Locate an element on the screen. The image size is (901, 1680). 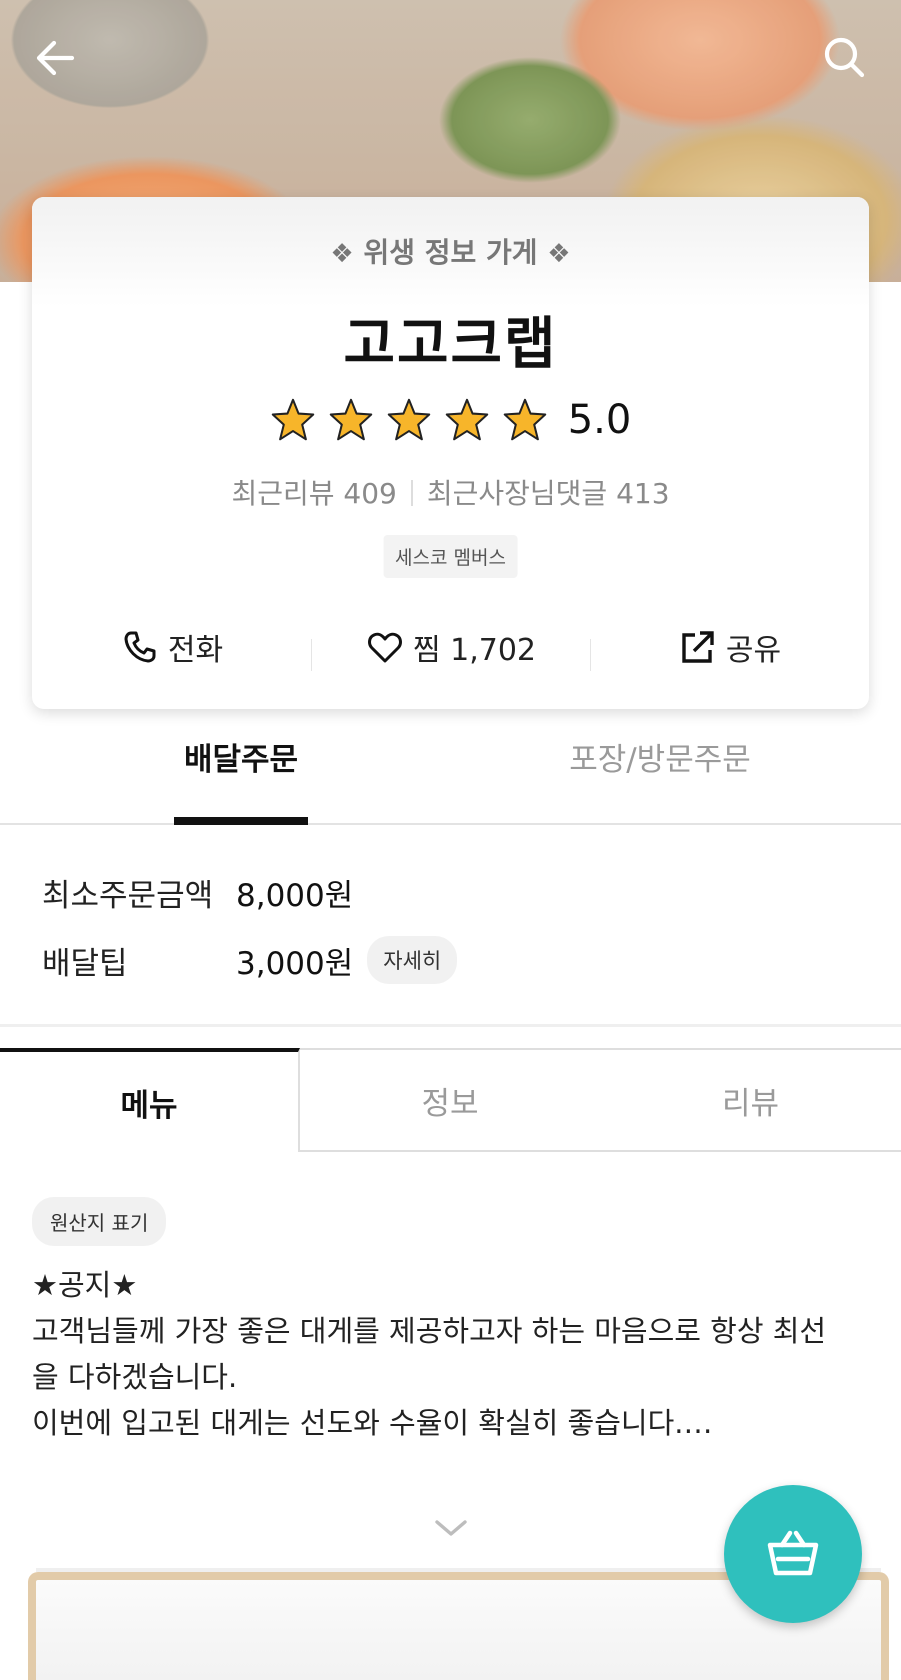
owner-replies: 최근사장님댓글 413 is located at coordinates (548, 493).